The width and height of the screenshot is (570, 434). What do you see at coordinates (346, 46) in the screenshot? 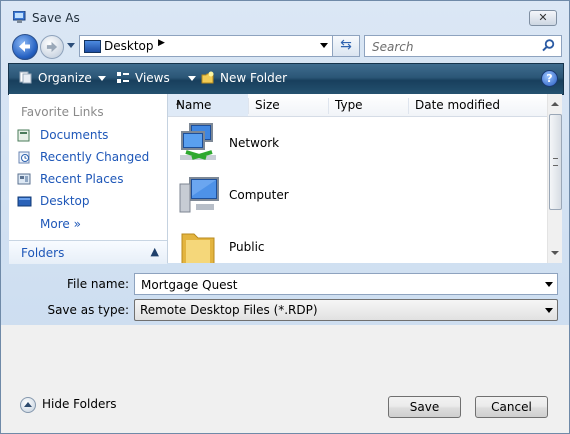
I see `refresh-button: ⇆` at bounding box center [346, 46].